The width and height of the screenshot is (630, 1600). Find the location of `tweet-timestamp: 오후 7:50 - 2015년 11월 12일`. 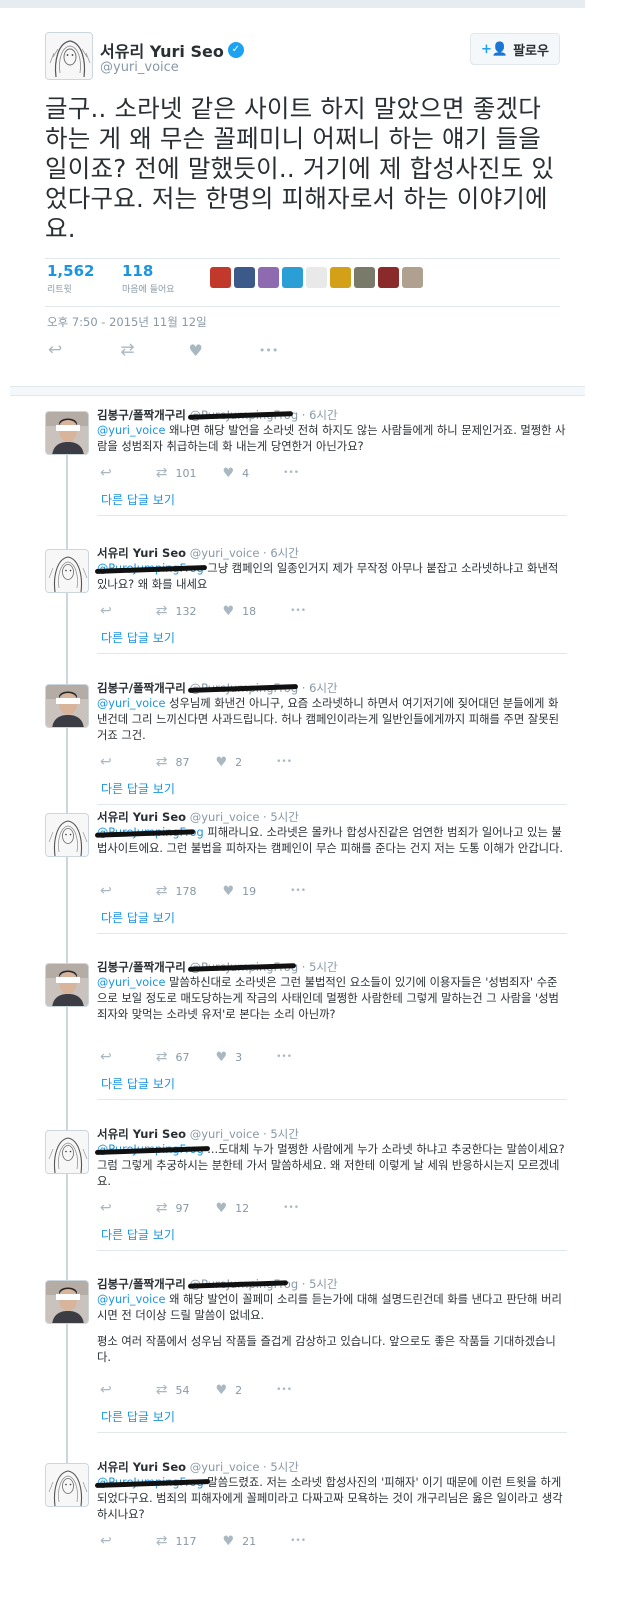

tweet-timestamp: 오후 7:50 - 2015년 11월 12일 is located at coordinates (127, 322).